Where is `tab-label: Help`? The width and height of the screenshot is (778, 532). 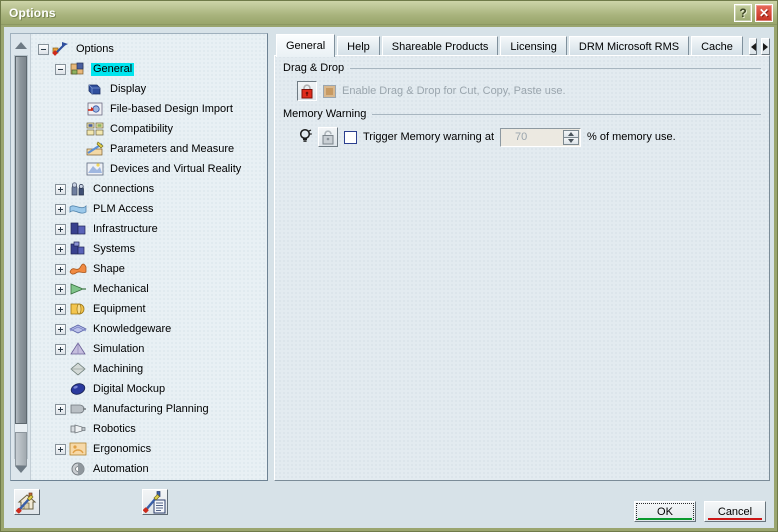
tab-label: Help is located at coordinates (358, 46).